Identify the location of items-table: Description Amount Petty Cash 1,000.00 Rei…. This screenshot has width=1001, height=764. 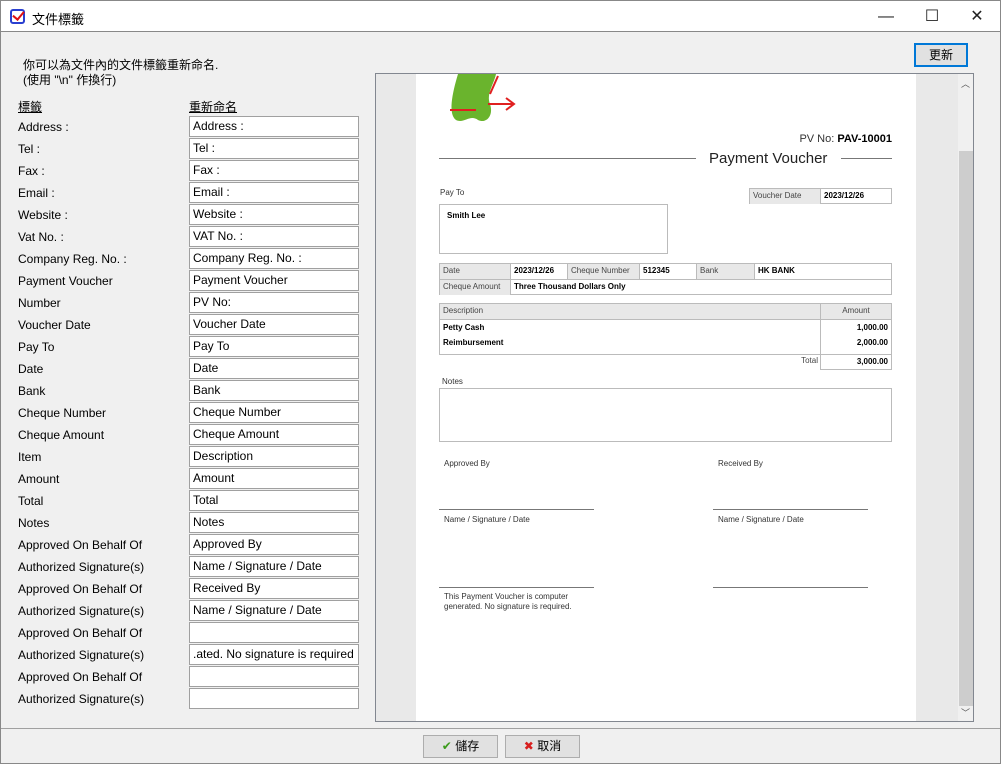
(665, 329).